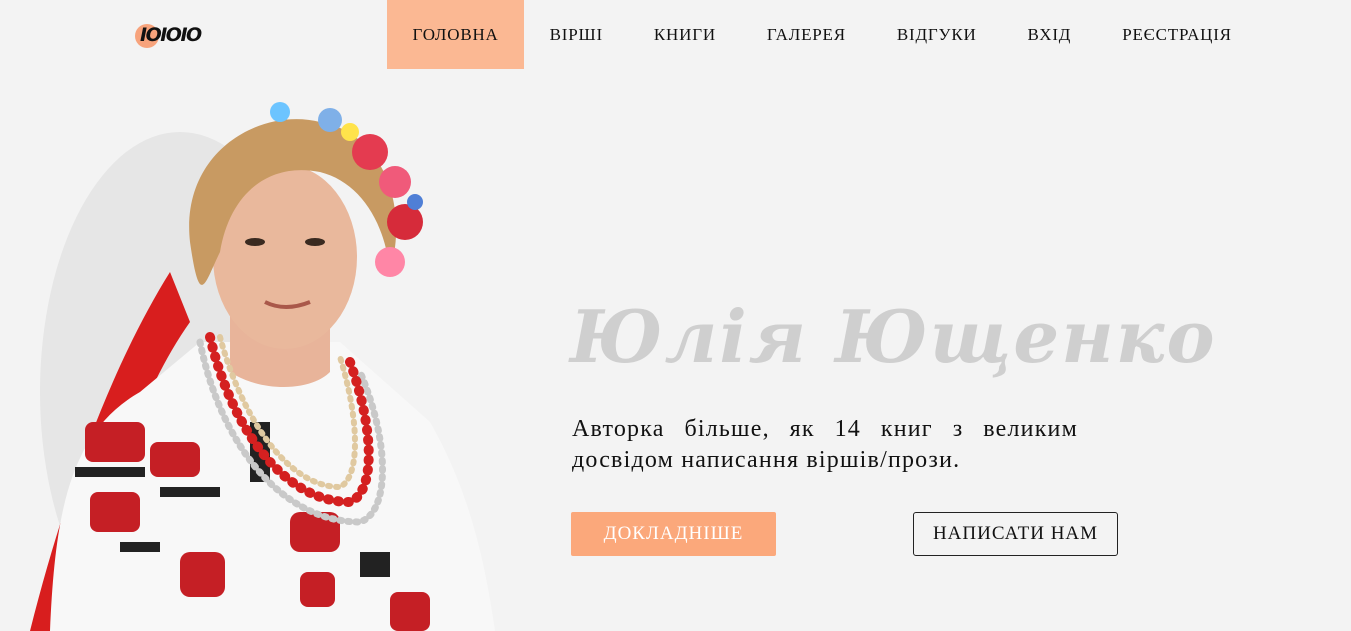 The image size is (1351, 631). What do you see at coordinates (684, 34) in the screenshot?
I see `nav-item-books: КНИГИ` at bounding box center [684, 34].